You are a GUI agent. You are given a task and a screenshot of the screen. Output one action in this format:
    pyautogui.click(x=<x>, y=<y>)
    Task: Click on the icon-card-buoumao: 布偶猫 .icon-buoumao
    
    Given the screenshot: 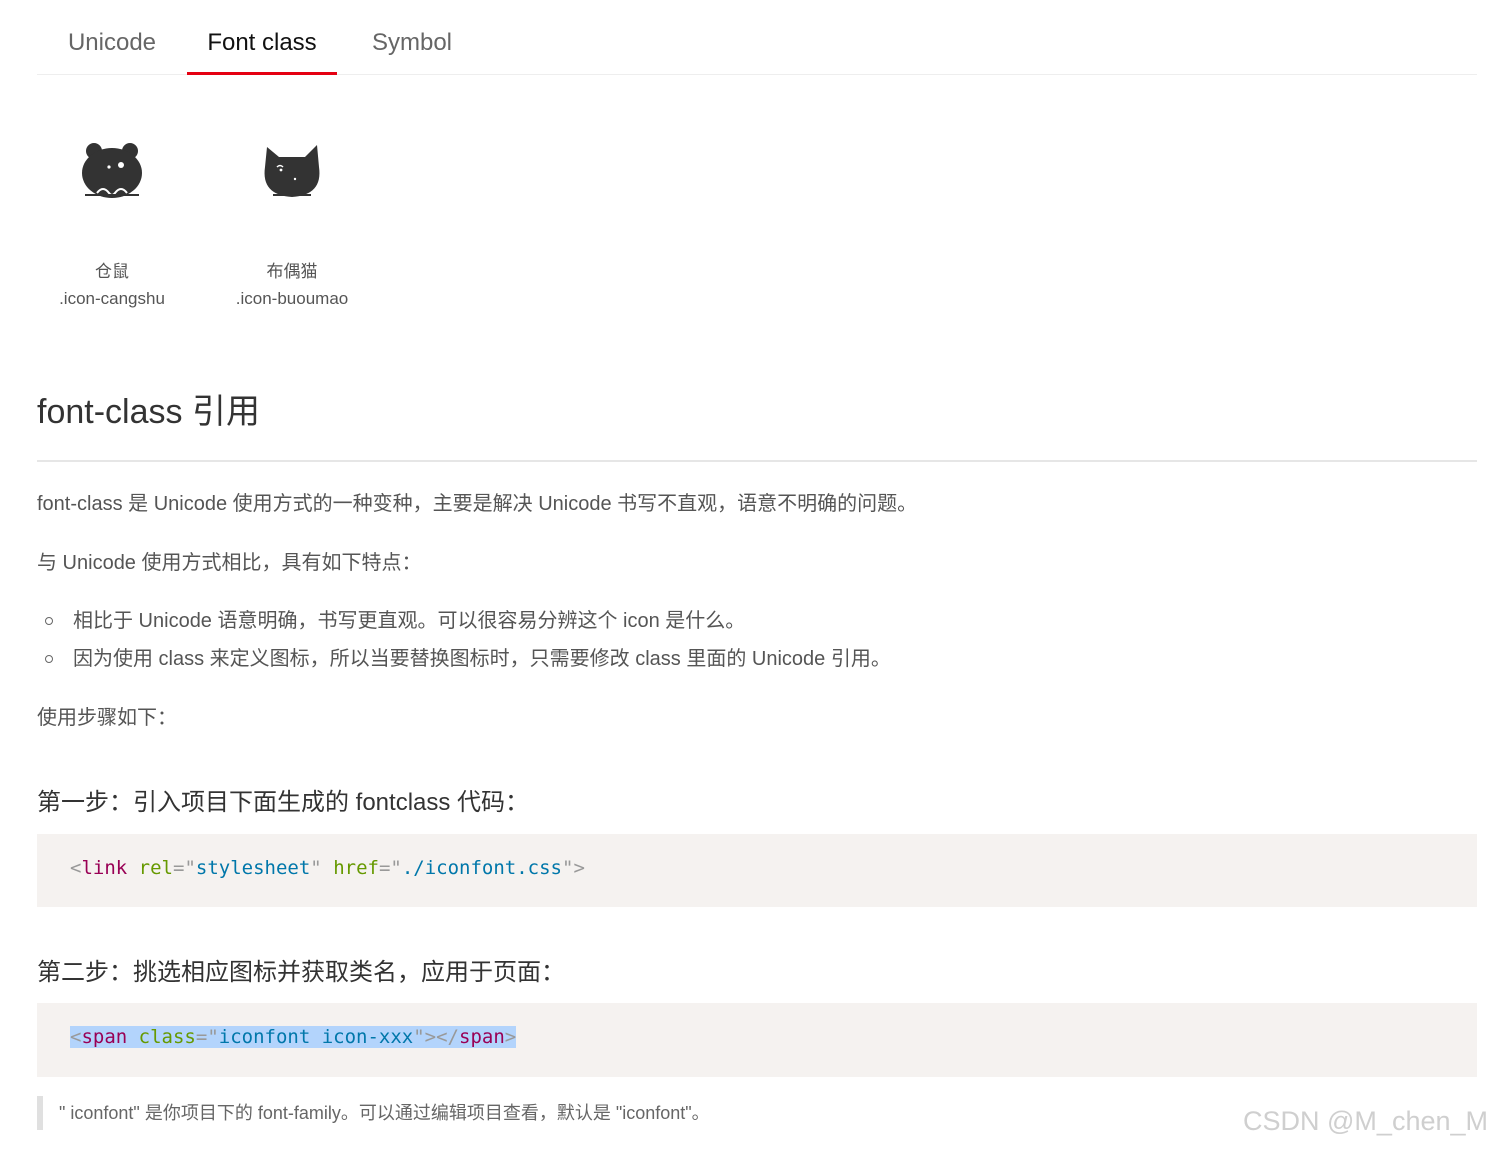 What is the action you would take?
    pyautogui.click(x=292, y=216)
    